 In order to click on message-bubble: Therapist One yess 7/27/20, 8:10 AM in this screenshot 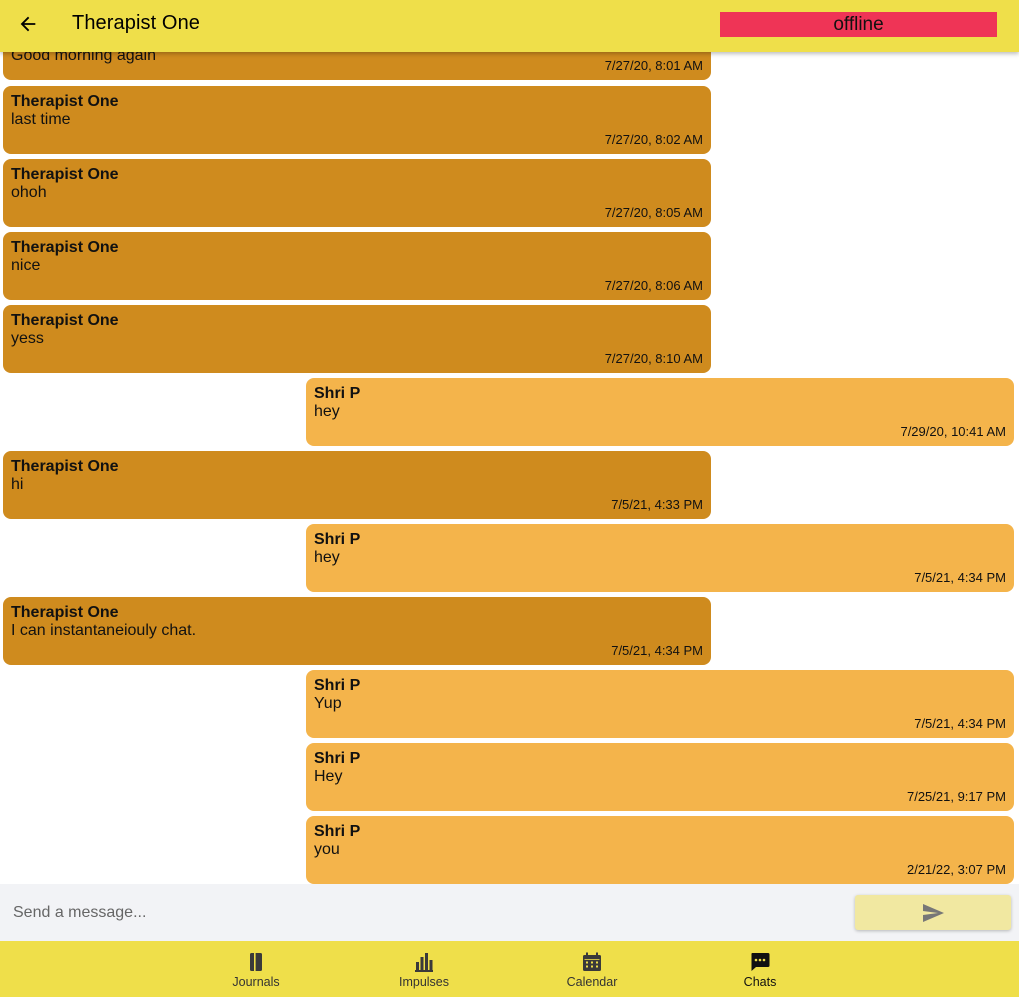, I will do `click(357, 339)`.